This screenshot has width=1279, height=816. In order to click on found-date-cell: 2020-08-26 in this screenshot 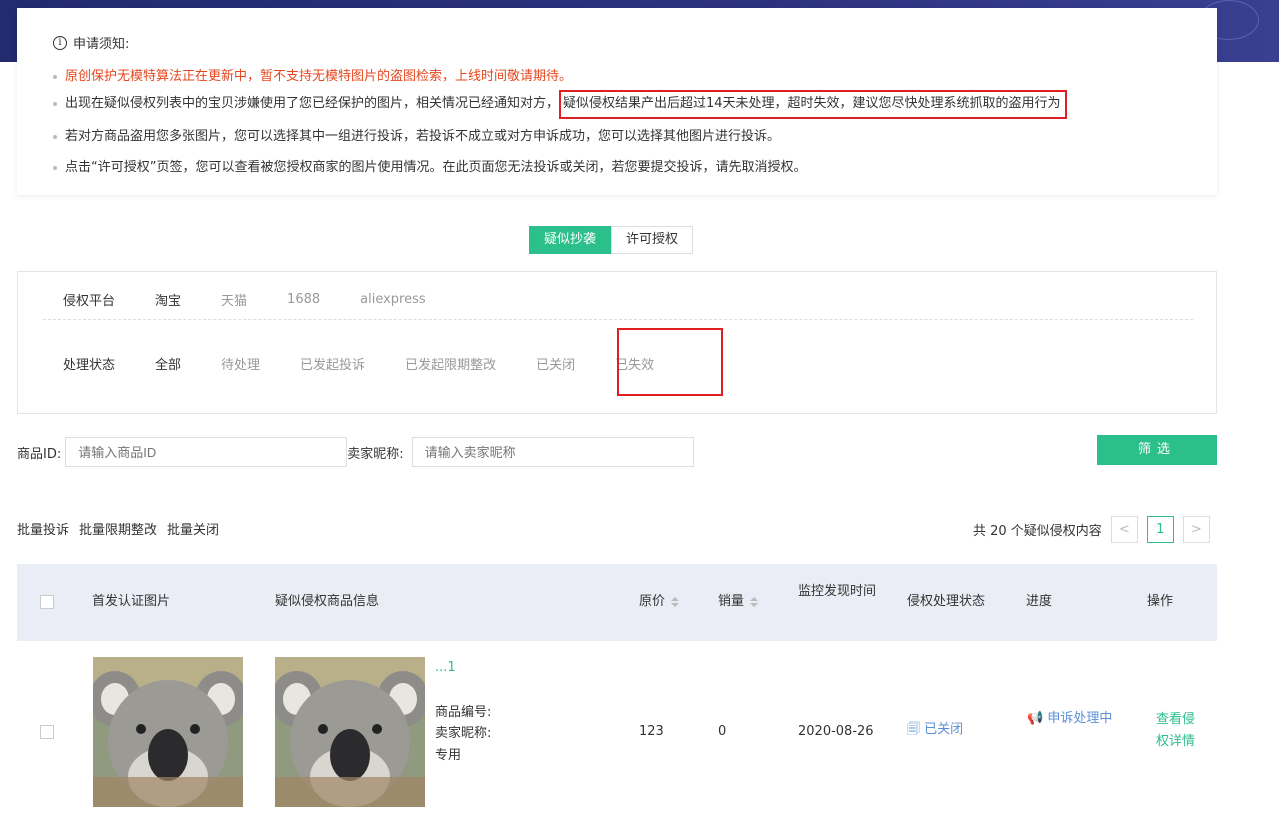, I will do `click(836, 731)`.